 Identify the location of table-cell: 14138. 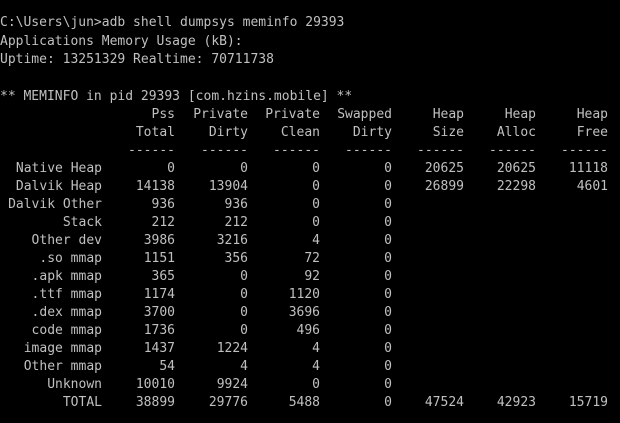
(155, 186).